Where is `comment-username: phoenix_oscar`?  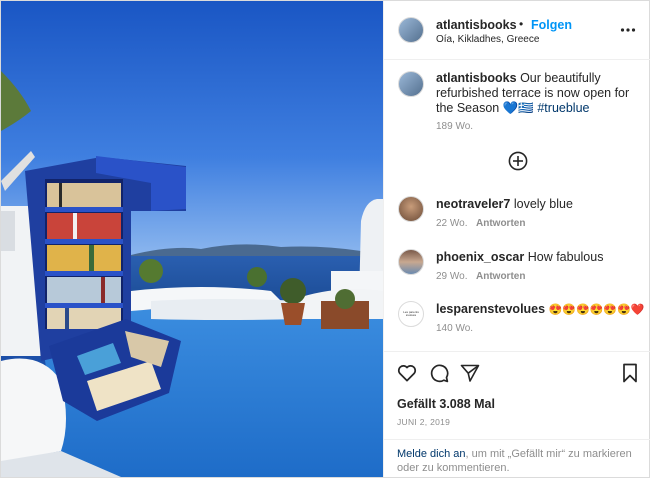 comment-username: phoenix_oscar is located at coordinates (480, 257).